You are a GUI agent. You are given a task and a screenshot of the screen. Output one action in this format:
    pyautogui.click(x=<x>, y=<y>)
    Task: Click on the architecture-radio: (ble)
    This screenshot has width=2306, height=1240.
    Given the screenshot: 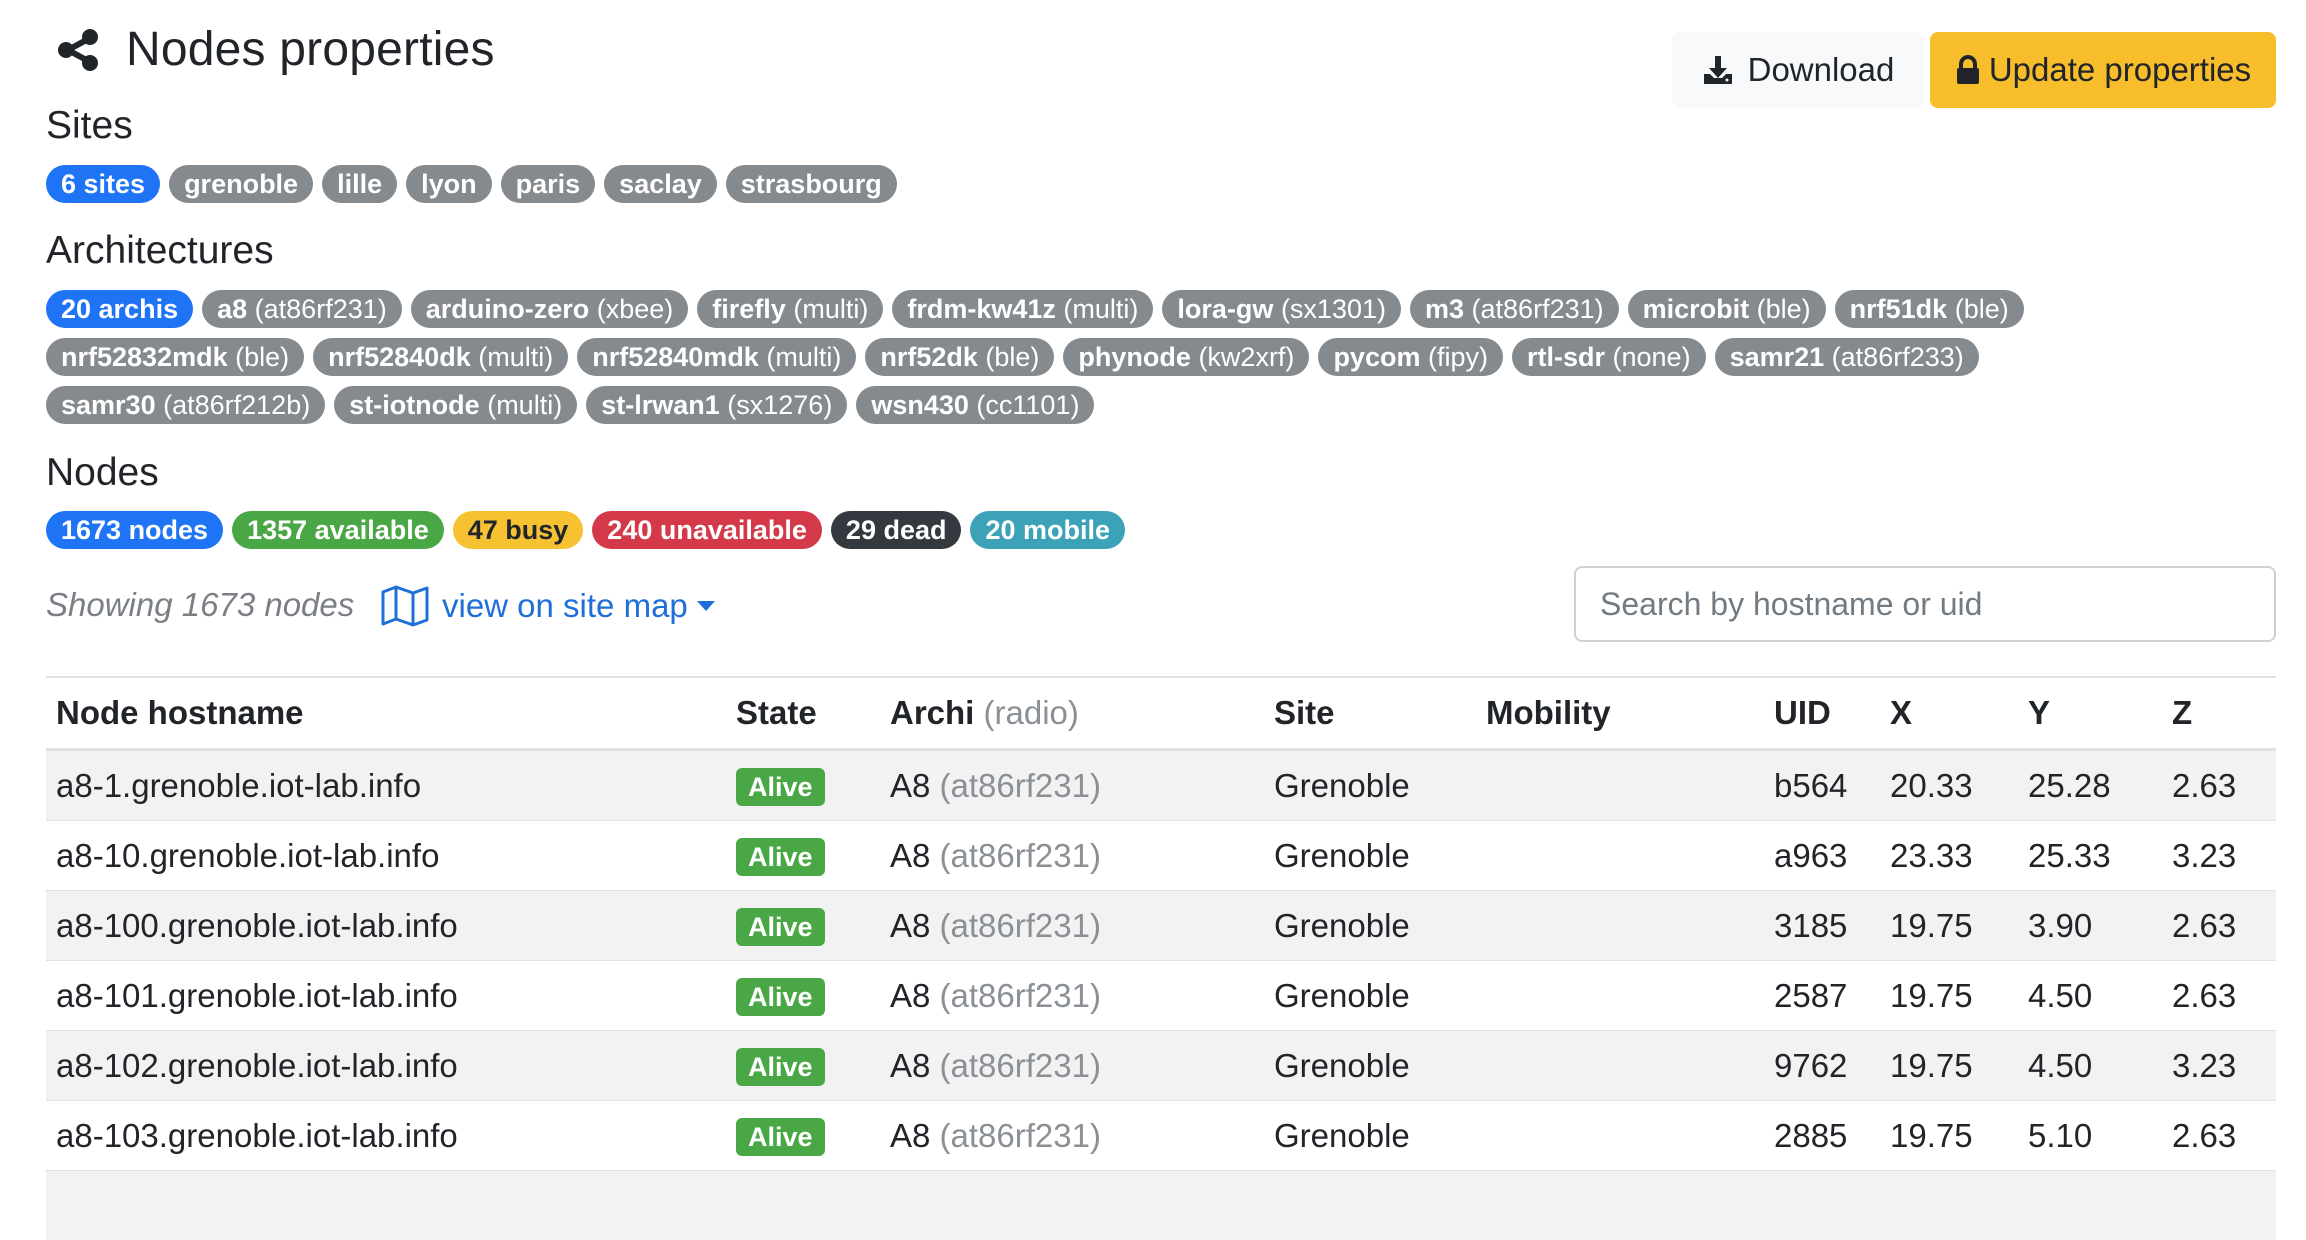 What is the action you would take?
    pyautogui.click(x=262, y=357)
    